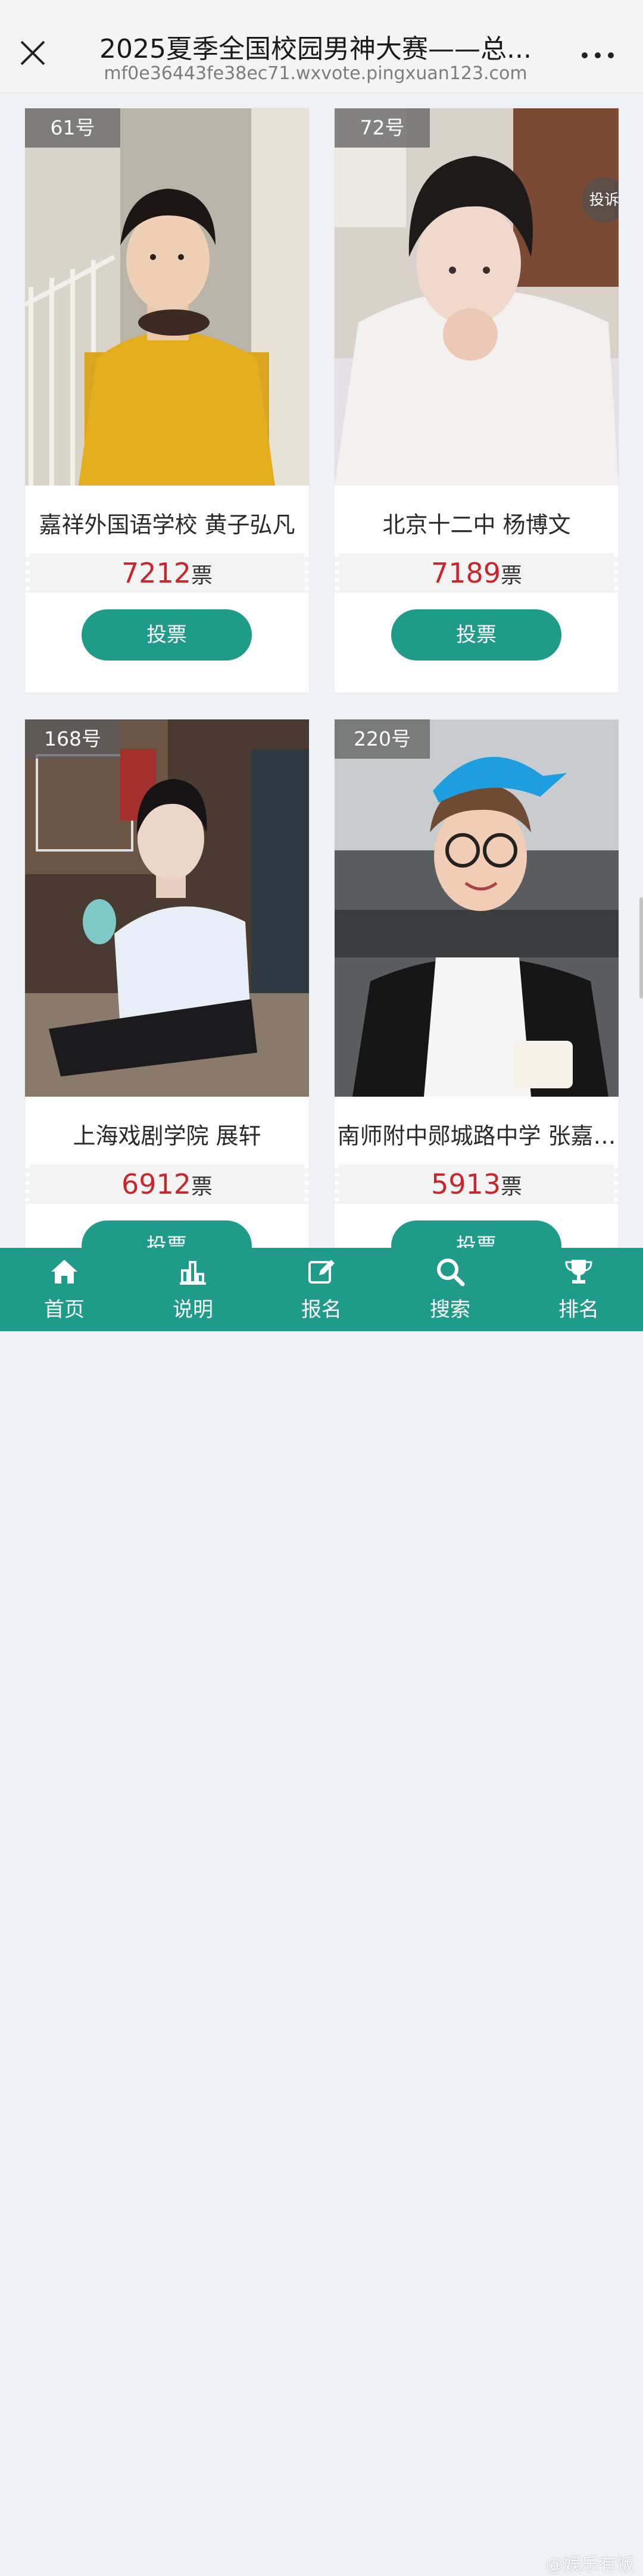 Image resolution: width=643 pixels, height=2576 pixels. I want to click on candidate-name: 嘉祥外国语学校 黄子弘凡, so click(167, 525).